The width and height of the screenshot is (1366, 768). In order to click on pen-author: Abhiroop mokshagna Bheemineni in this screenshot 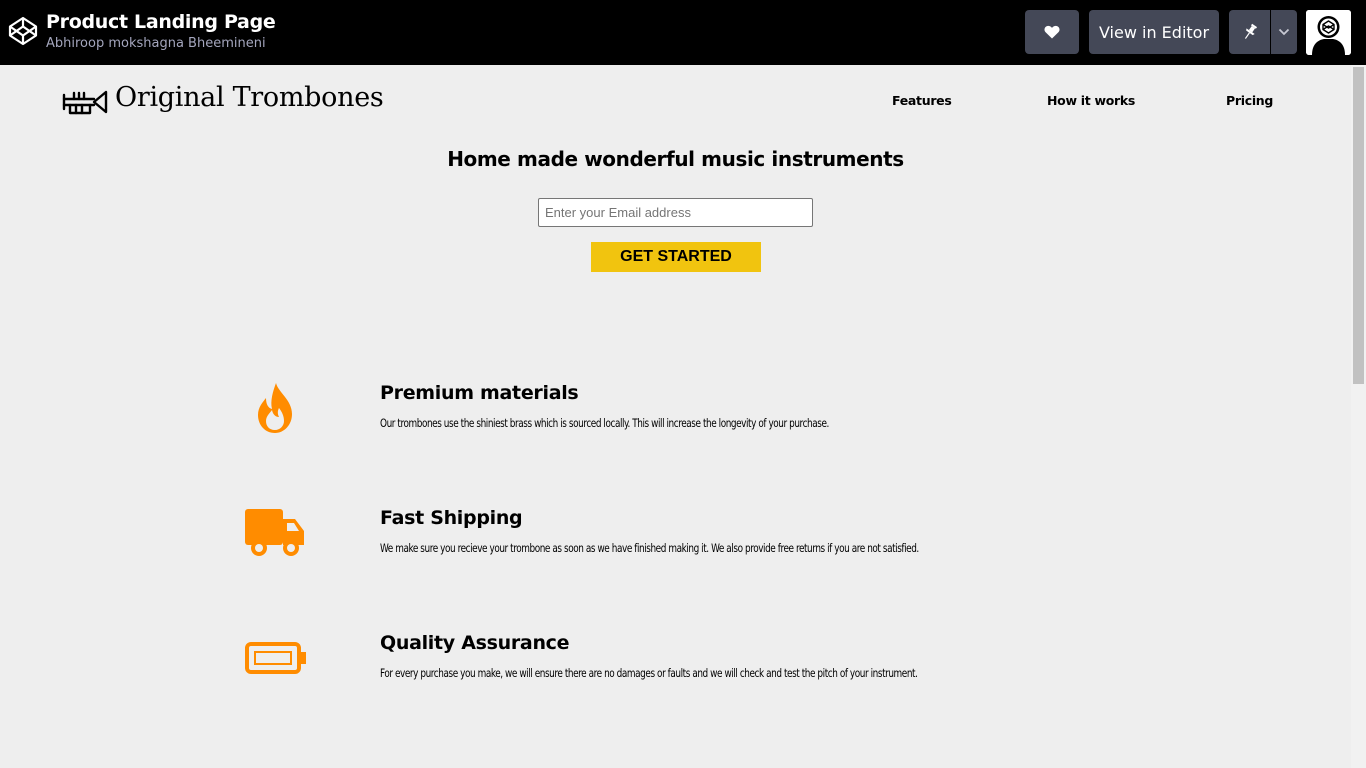, I will do `click(156, 43)`.